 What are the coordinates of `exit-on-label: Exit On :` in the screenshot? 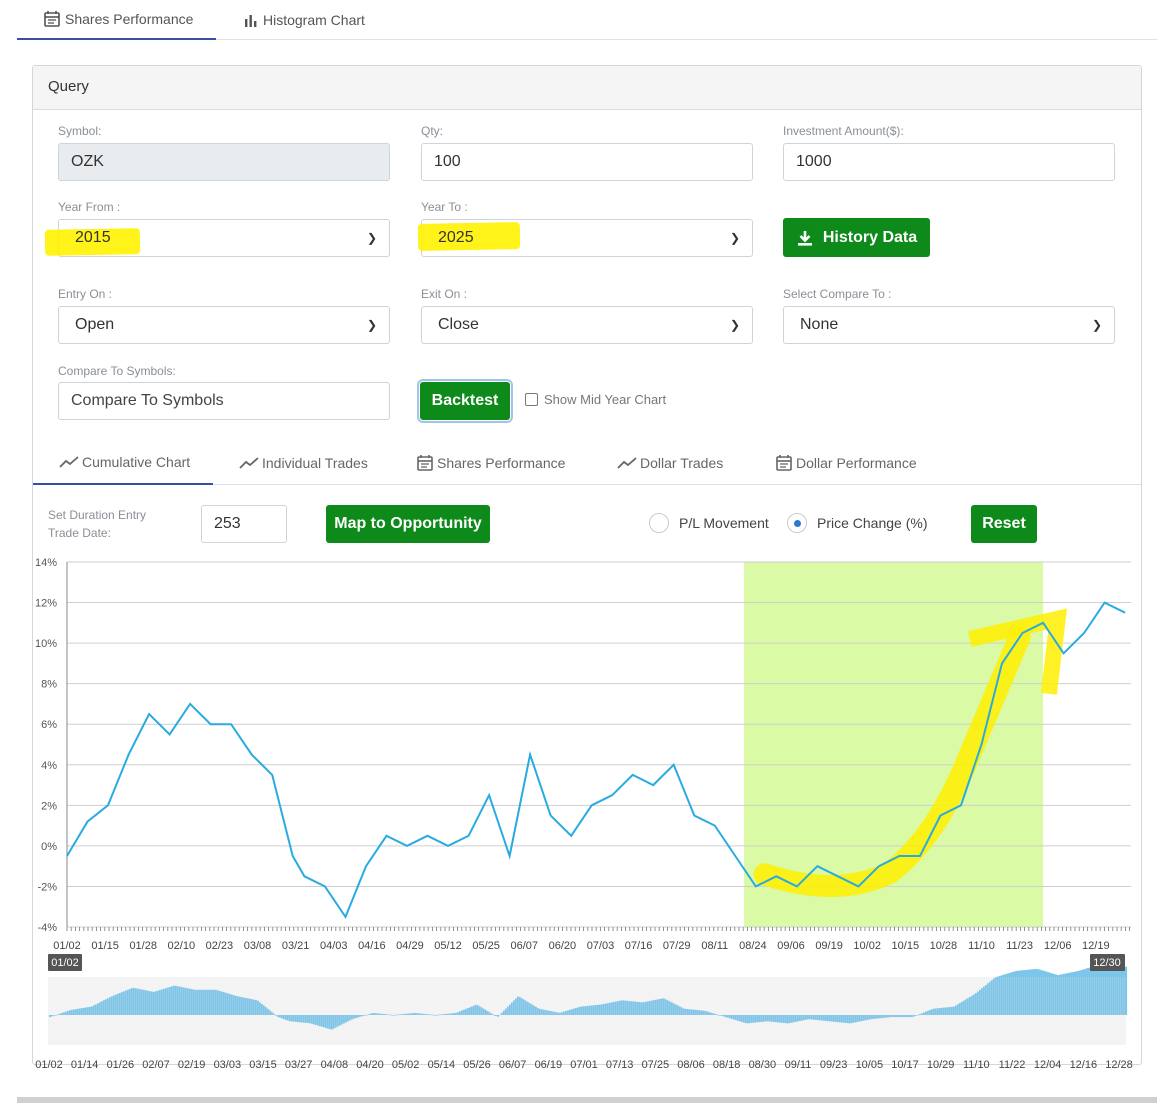 It's located at (444, 294).